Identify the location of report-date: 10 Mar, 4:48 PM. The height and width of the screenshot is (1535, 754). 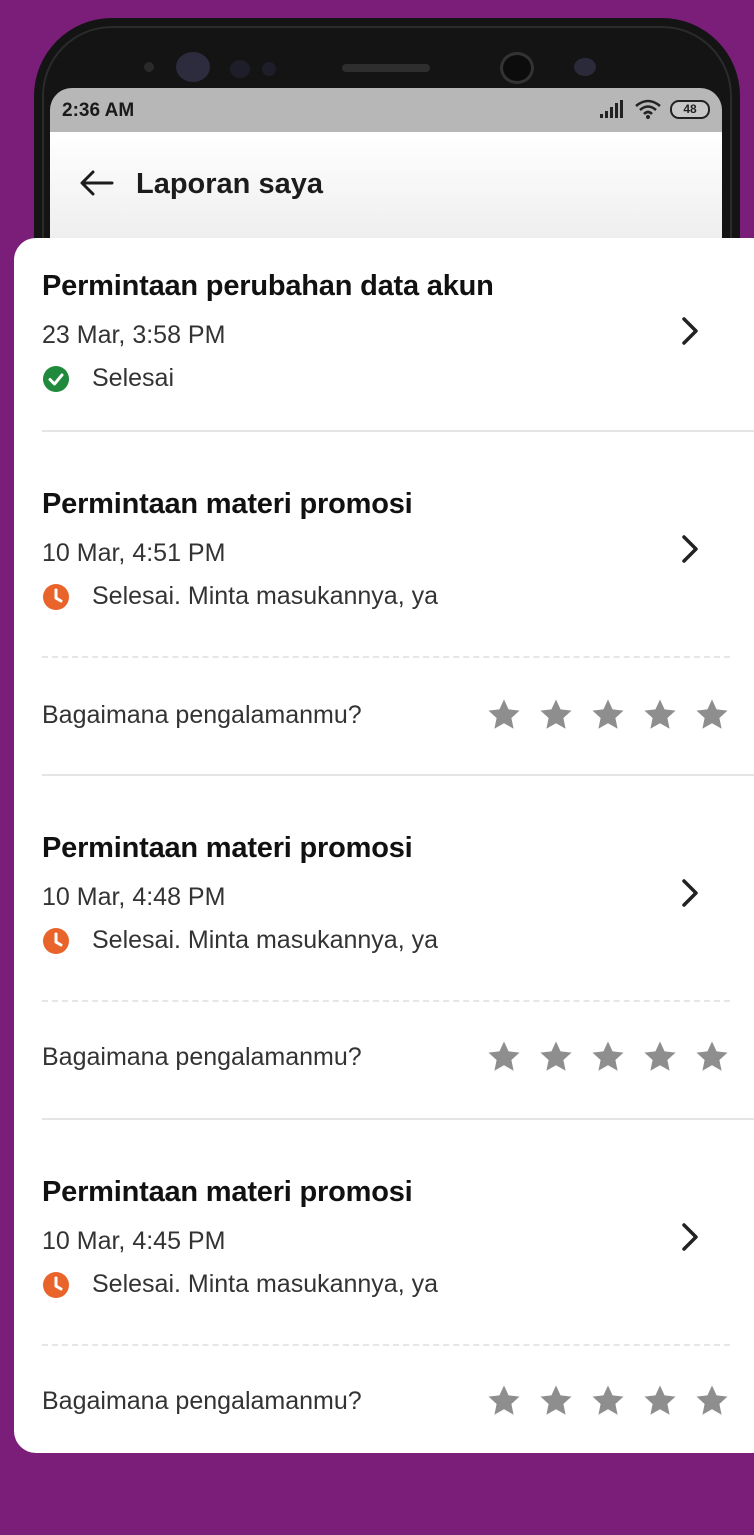
(134, 897).